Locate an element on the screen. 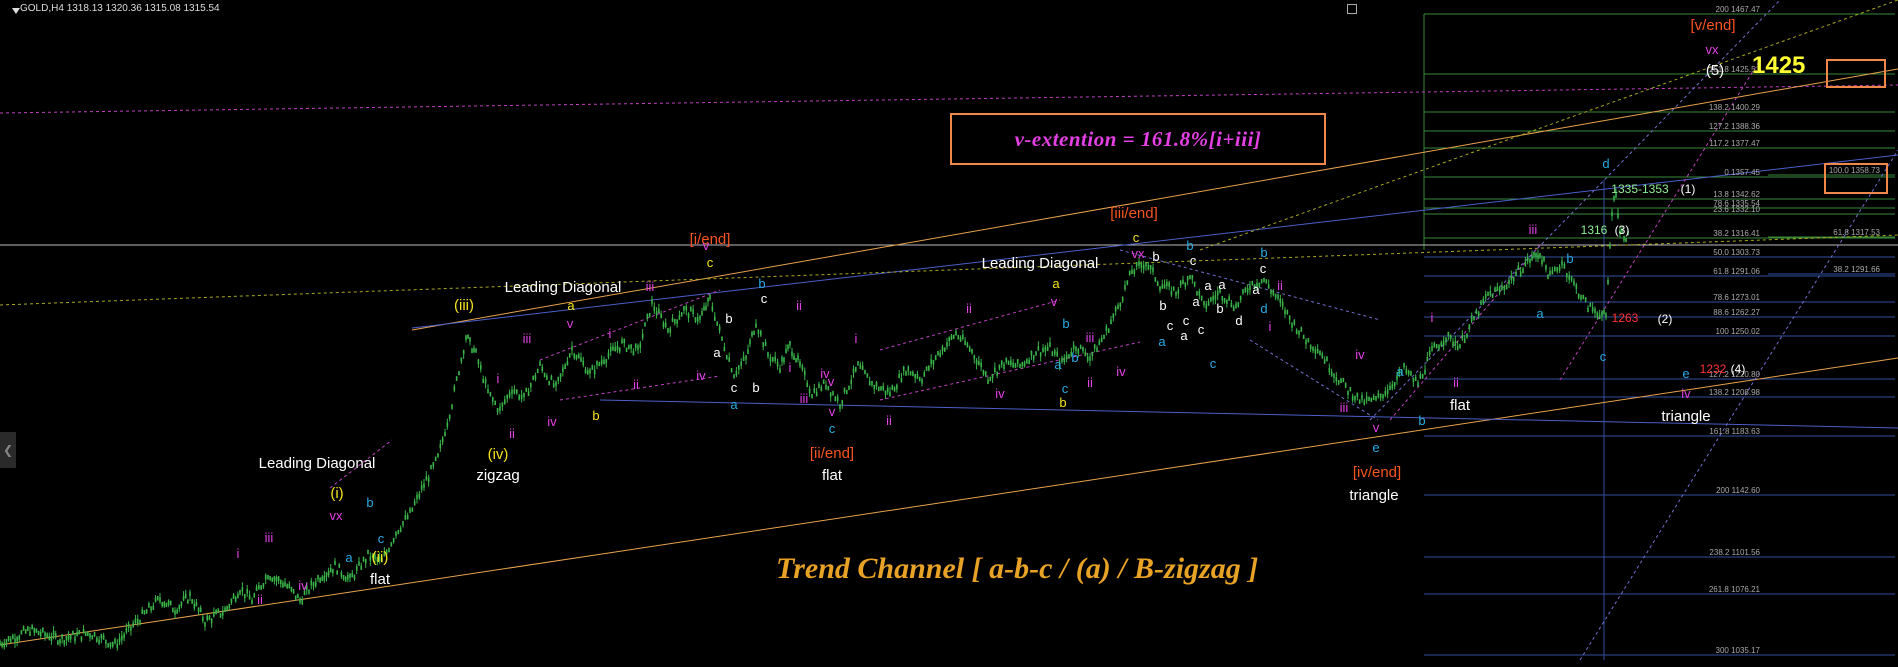  wave-label: zigzag is located at coordinates (497, 475).